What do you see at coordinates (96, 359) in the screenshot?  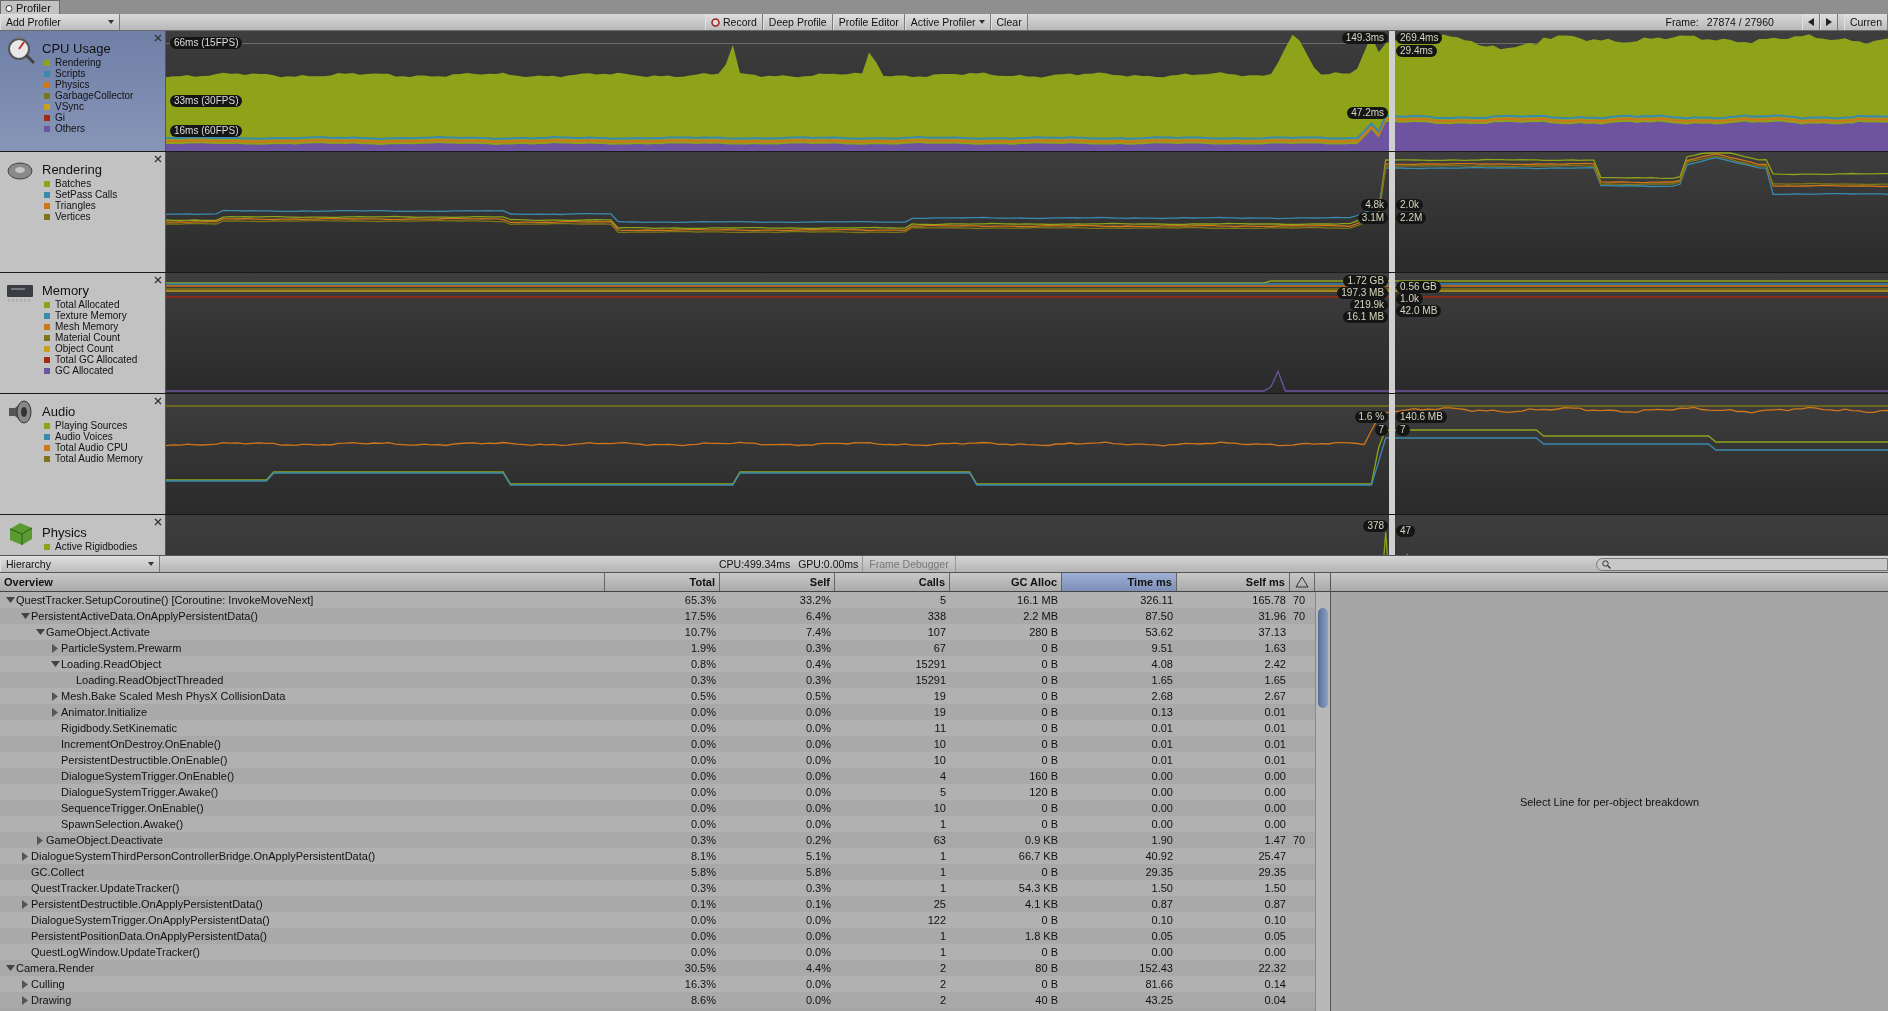 I see `legend-label: Total GC Allocated` at bounding box center [96, 359].